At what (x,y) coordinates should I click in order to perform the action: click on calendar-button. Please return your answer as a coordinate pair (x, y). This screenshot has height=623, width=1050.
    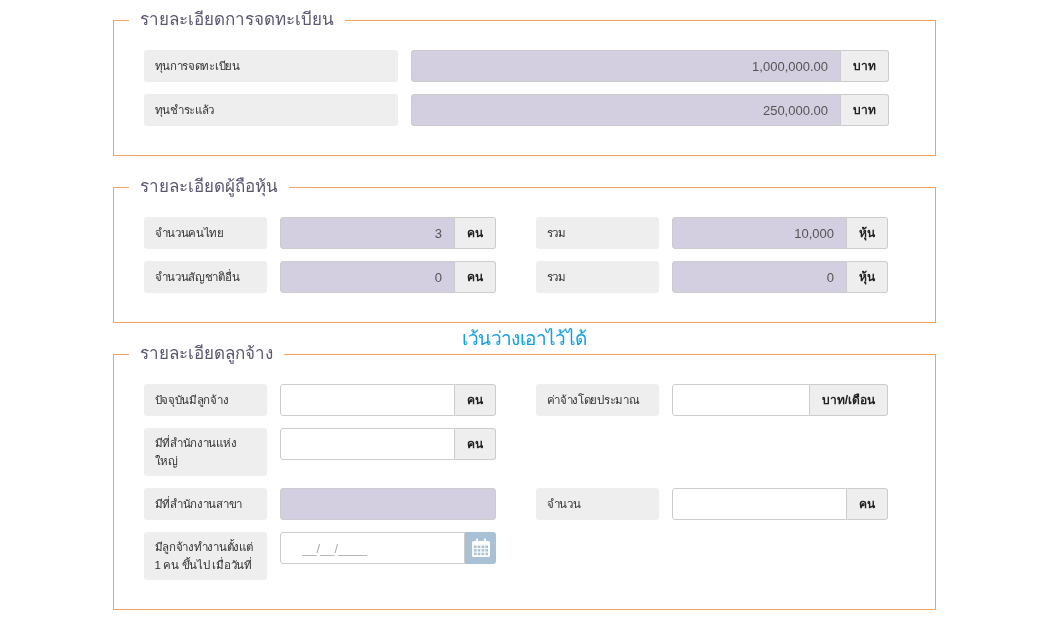
    Looking at the image, I should click on (480, 548).